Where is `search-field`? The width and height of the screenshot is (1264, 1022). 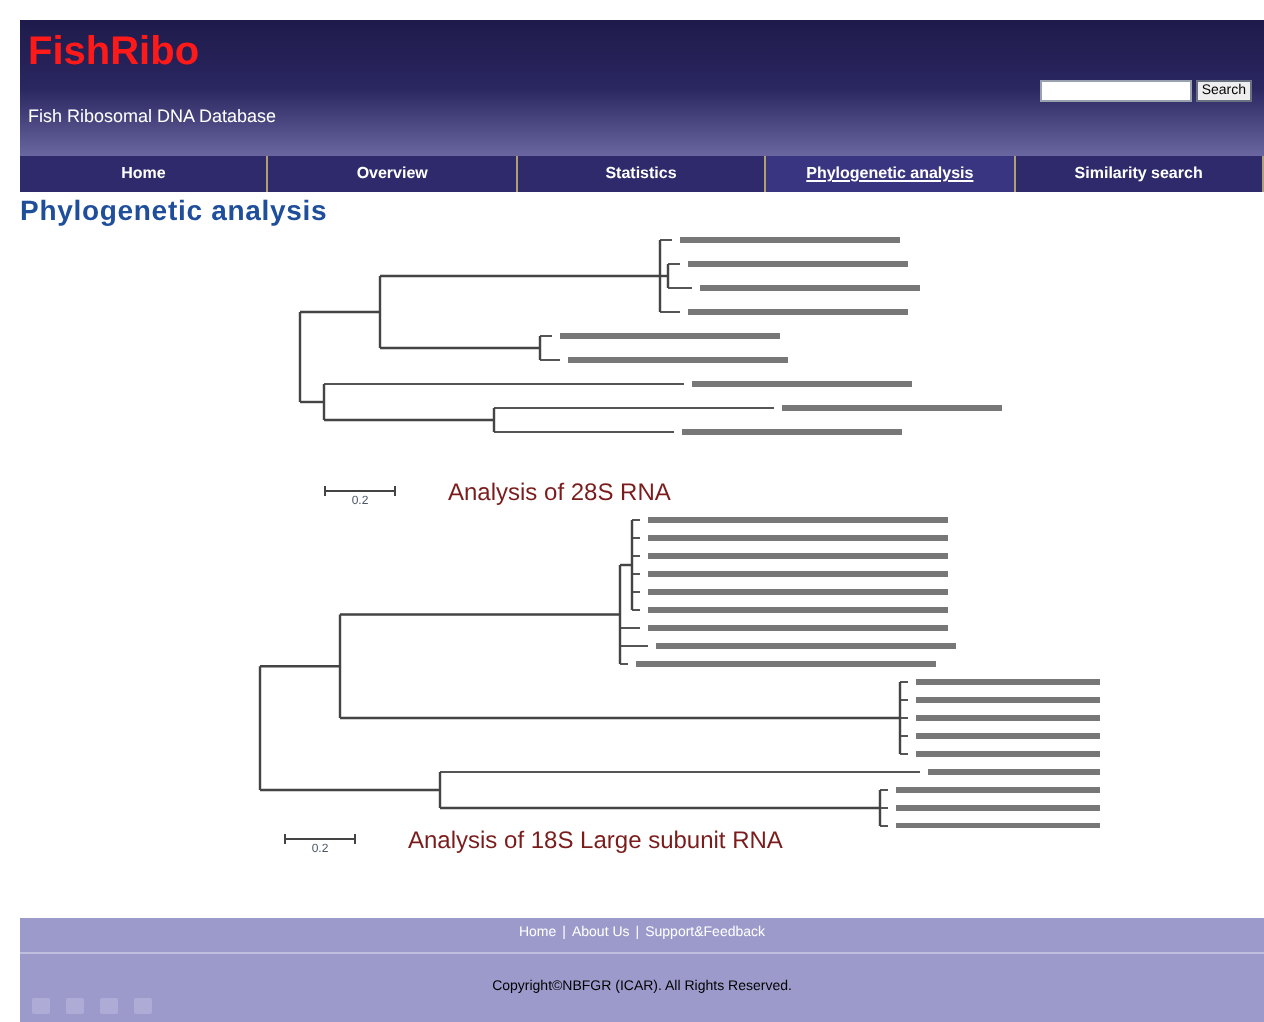
search-field is located at coordinates (1115, 91).